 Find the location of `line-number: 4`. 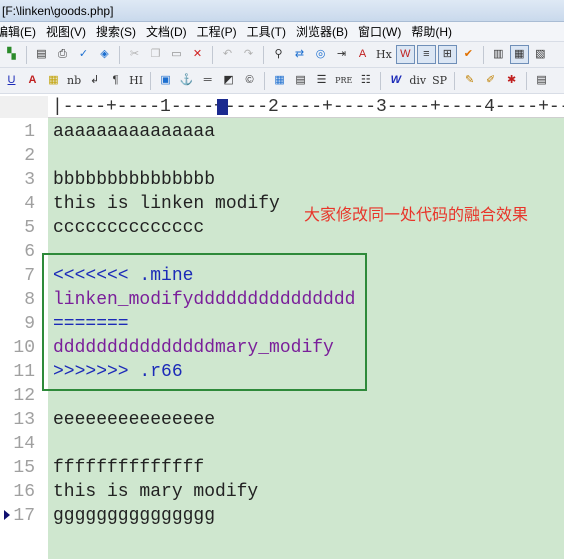

line-number: 4 is located at coordinates (29, 204).